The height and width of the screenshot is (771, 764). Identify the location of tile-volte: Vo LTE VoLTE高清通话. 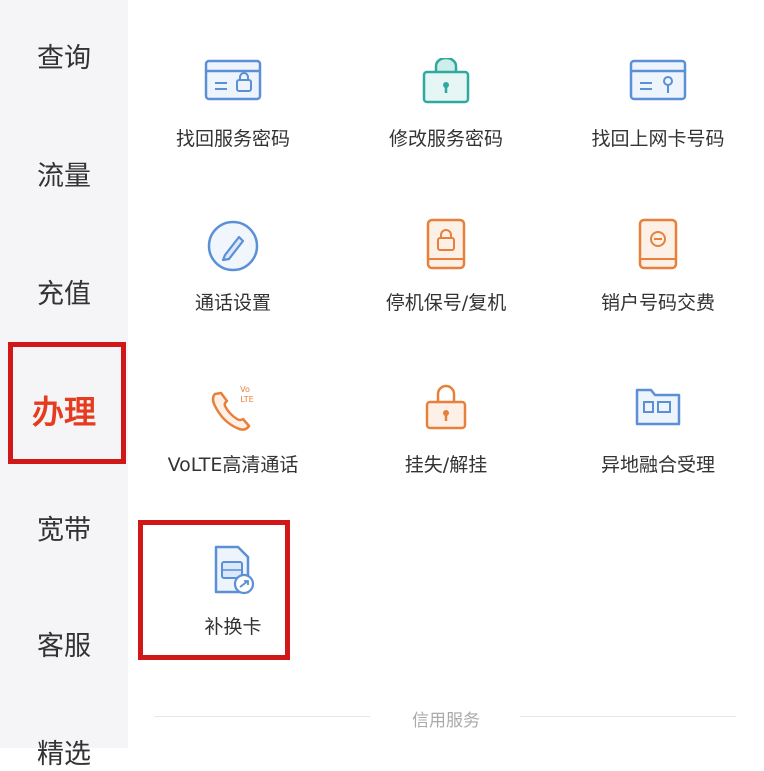
(233, 455).